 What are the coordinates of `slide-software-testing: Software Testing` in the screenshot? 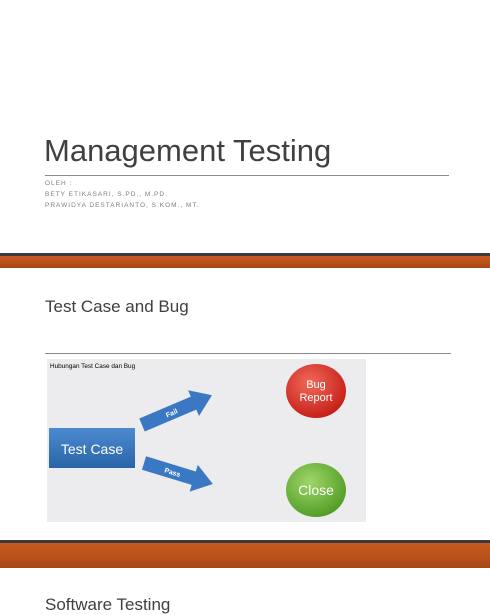 It's located at (245, 598).